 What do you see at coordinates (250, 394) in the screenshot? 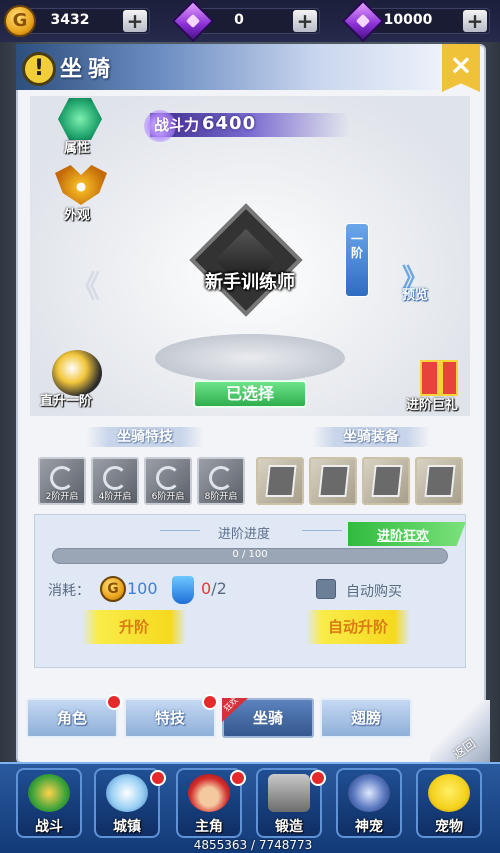
I see `selected-button: 已选择` at bounding box center [250, 394].